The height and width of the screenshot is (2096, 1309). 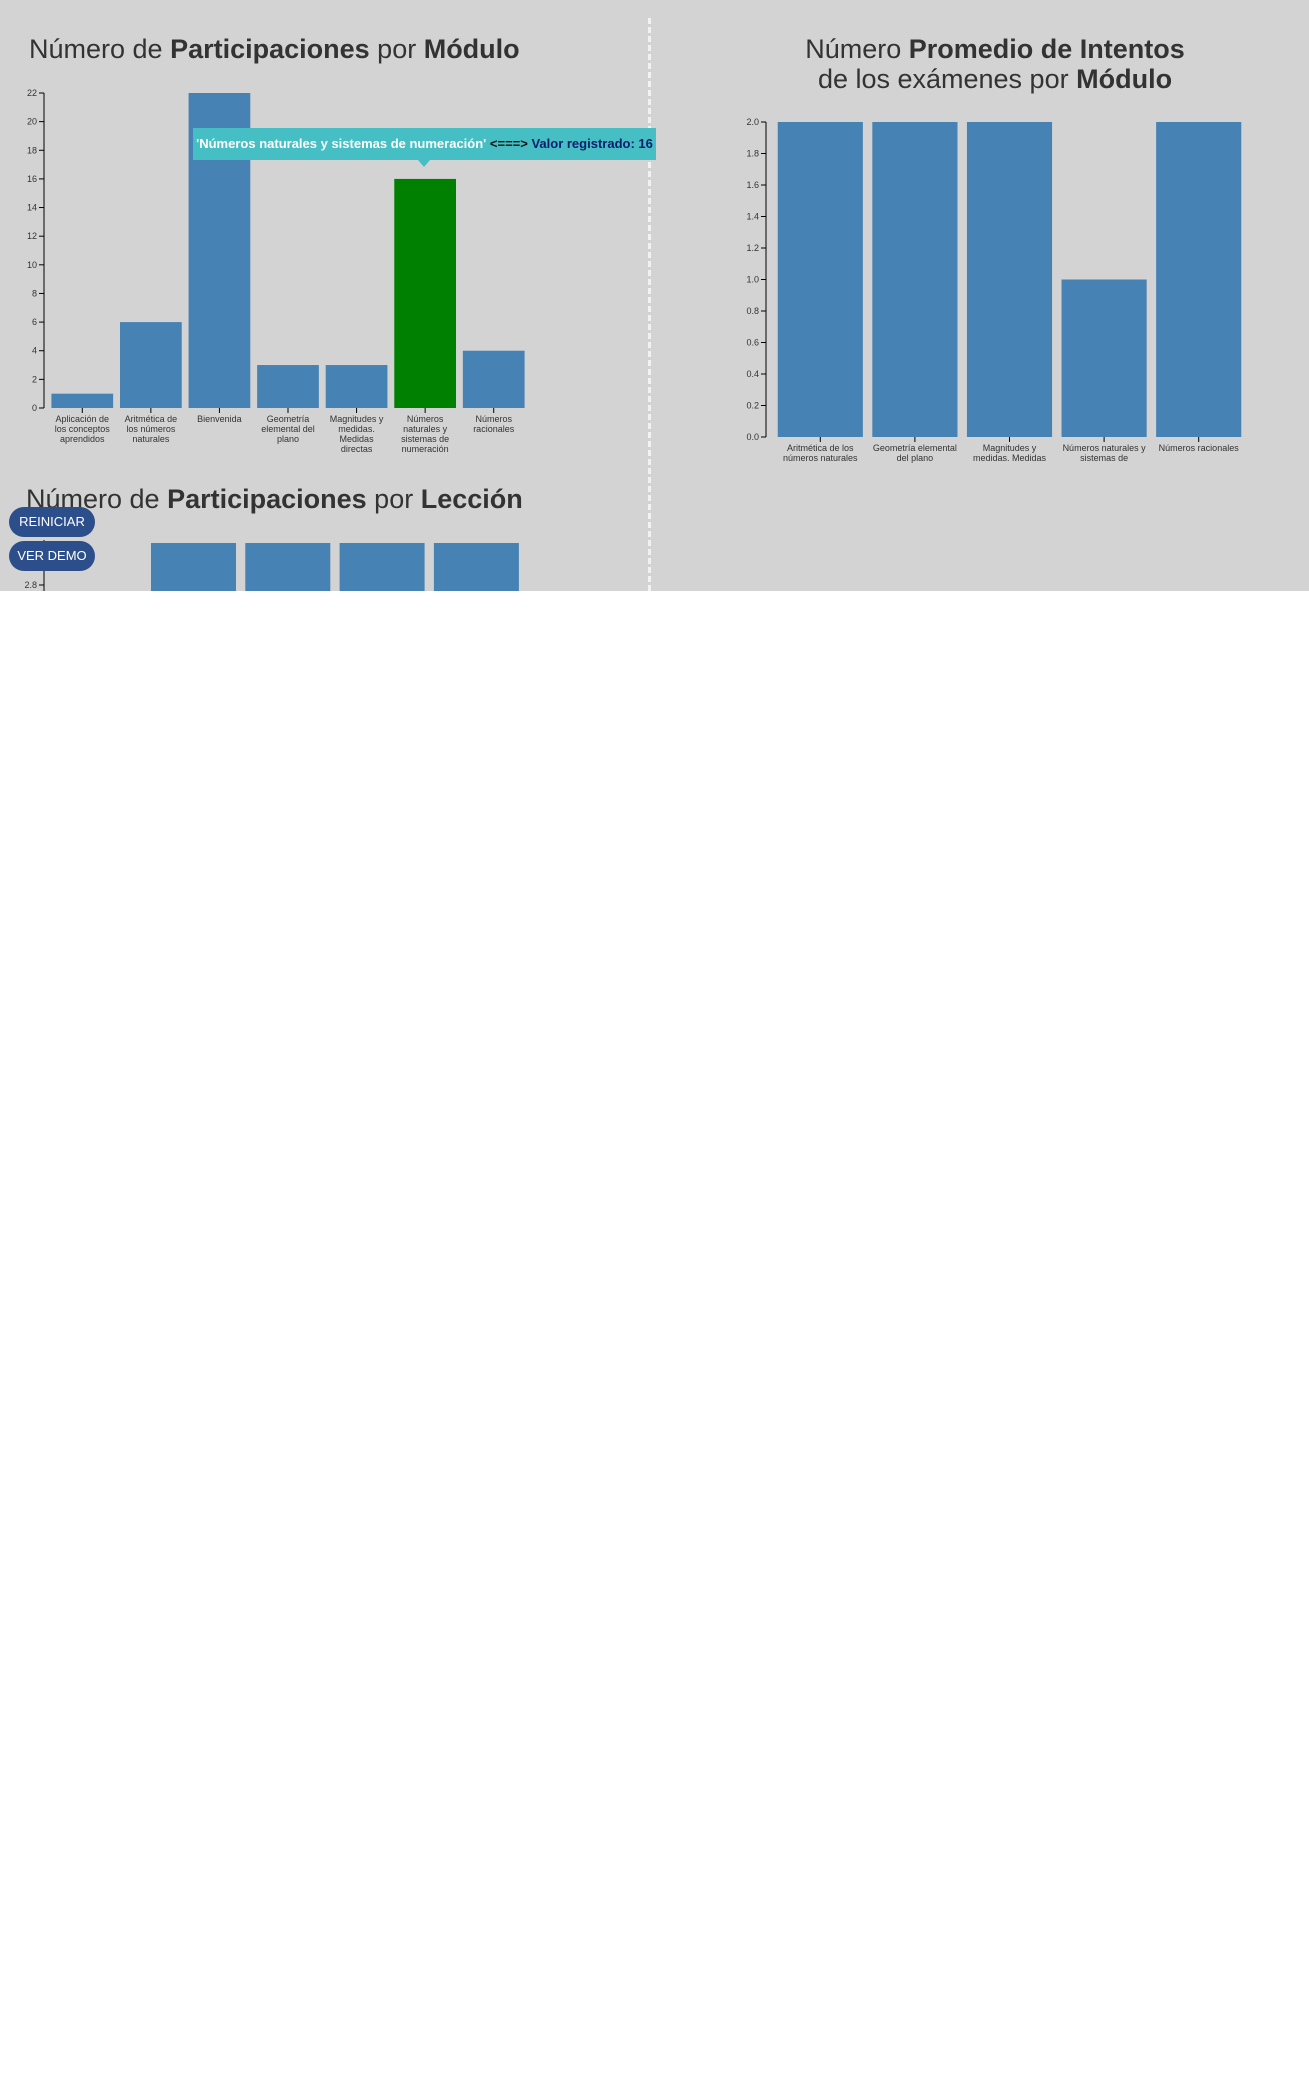 I want to click on chart2-y-tick: 0.6, so click(x=756, y=343).